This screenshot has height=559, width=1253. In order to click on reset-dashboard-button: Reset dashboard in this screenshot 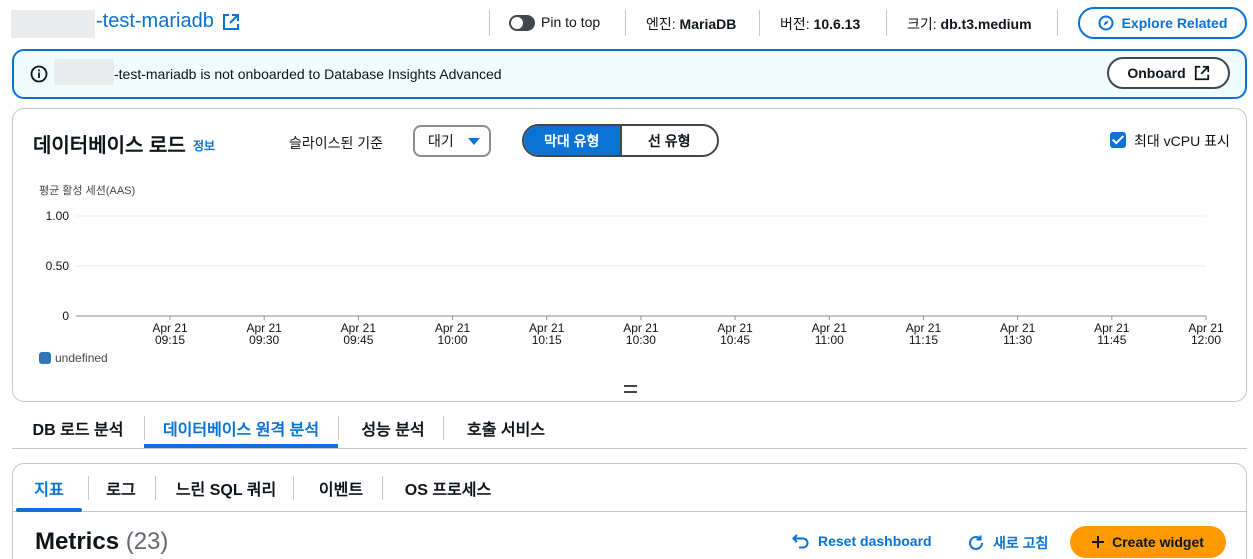, I will do `click(862, 541)`.